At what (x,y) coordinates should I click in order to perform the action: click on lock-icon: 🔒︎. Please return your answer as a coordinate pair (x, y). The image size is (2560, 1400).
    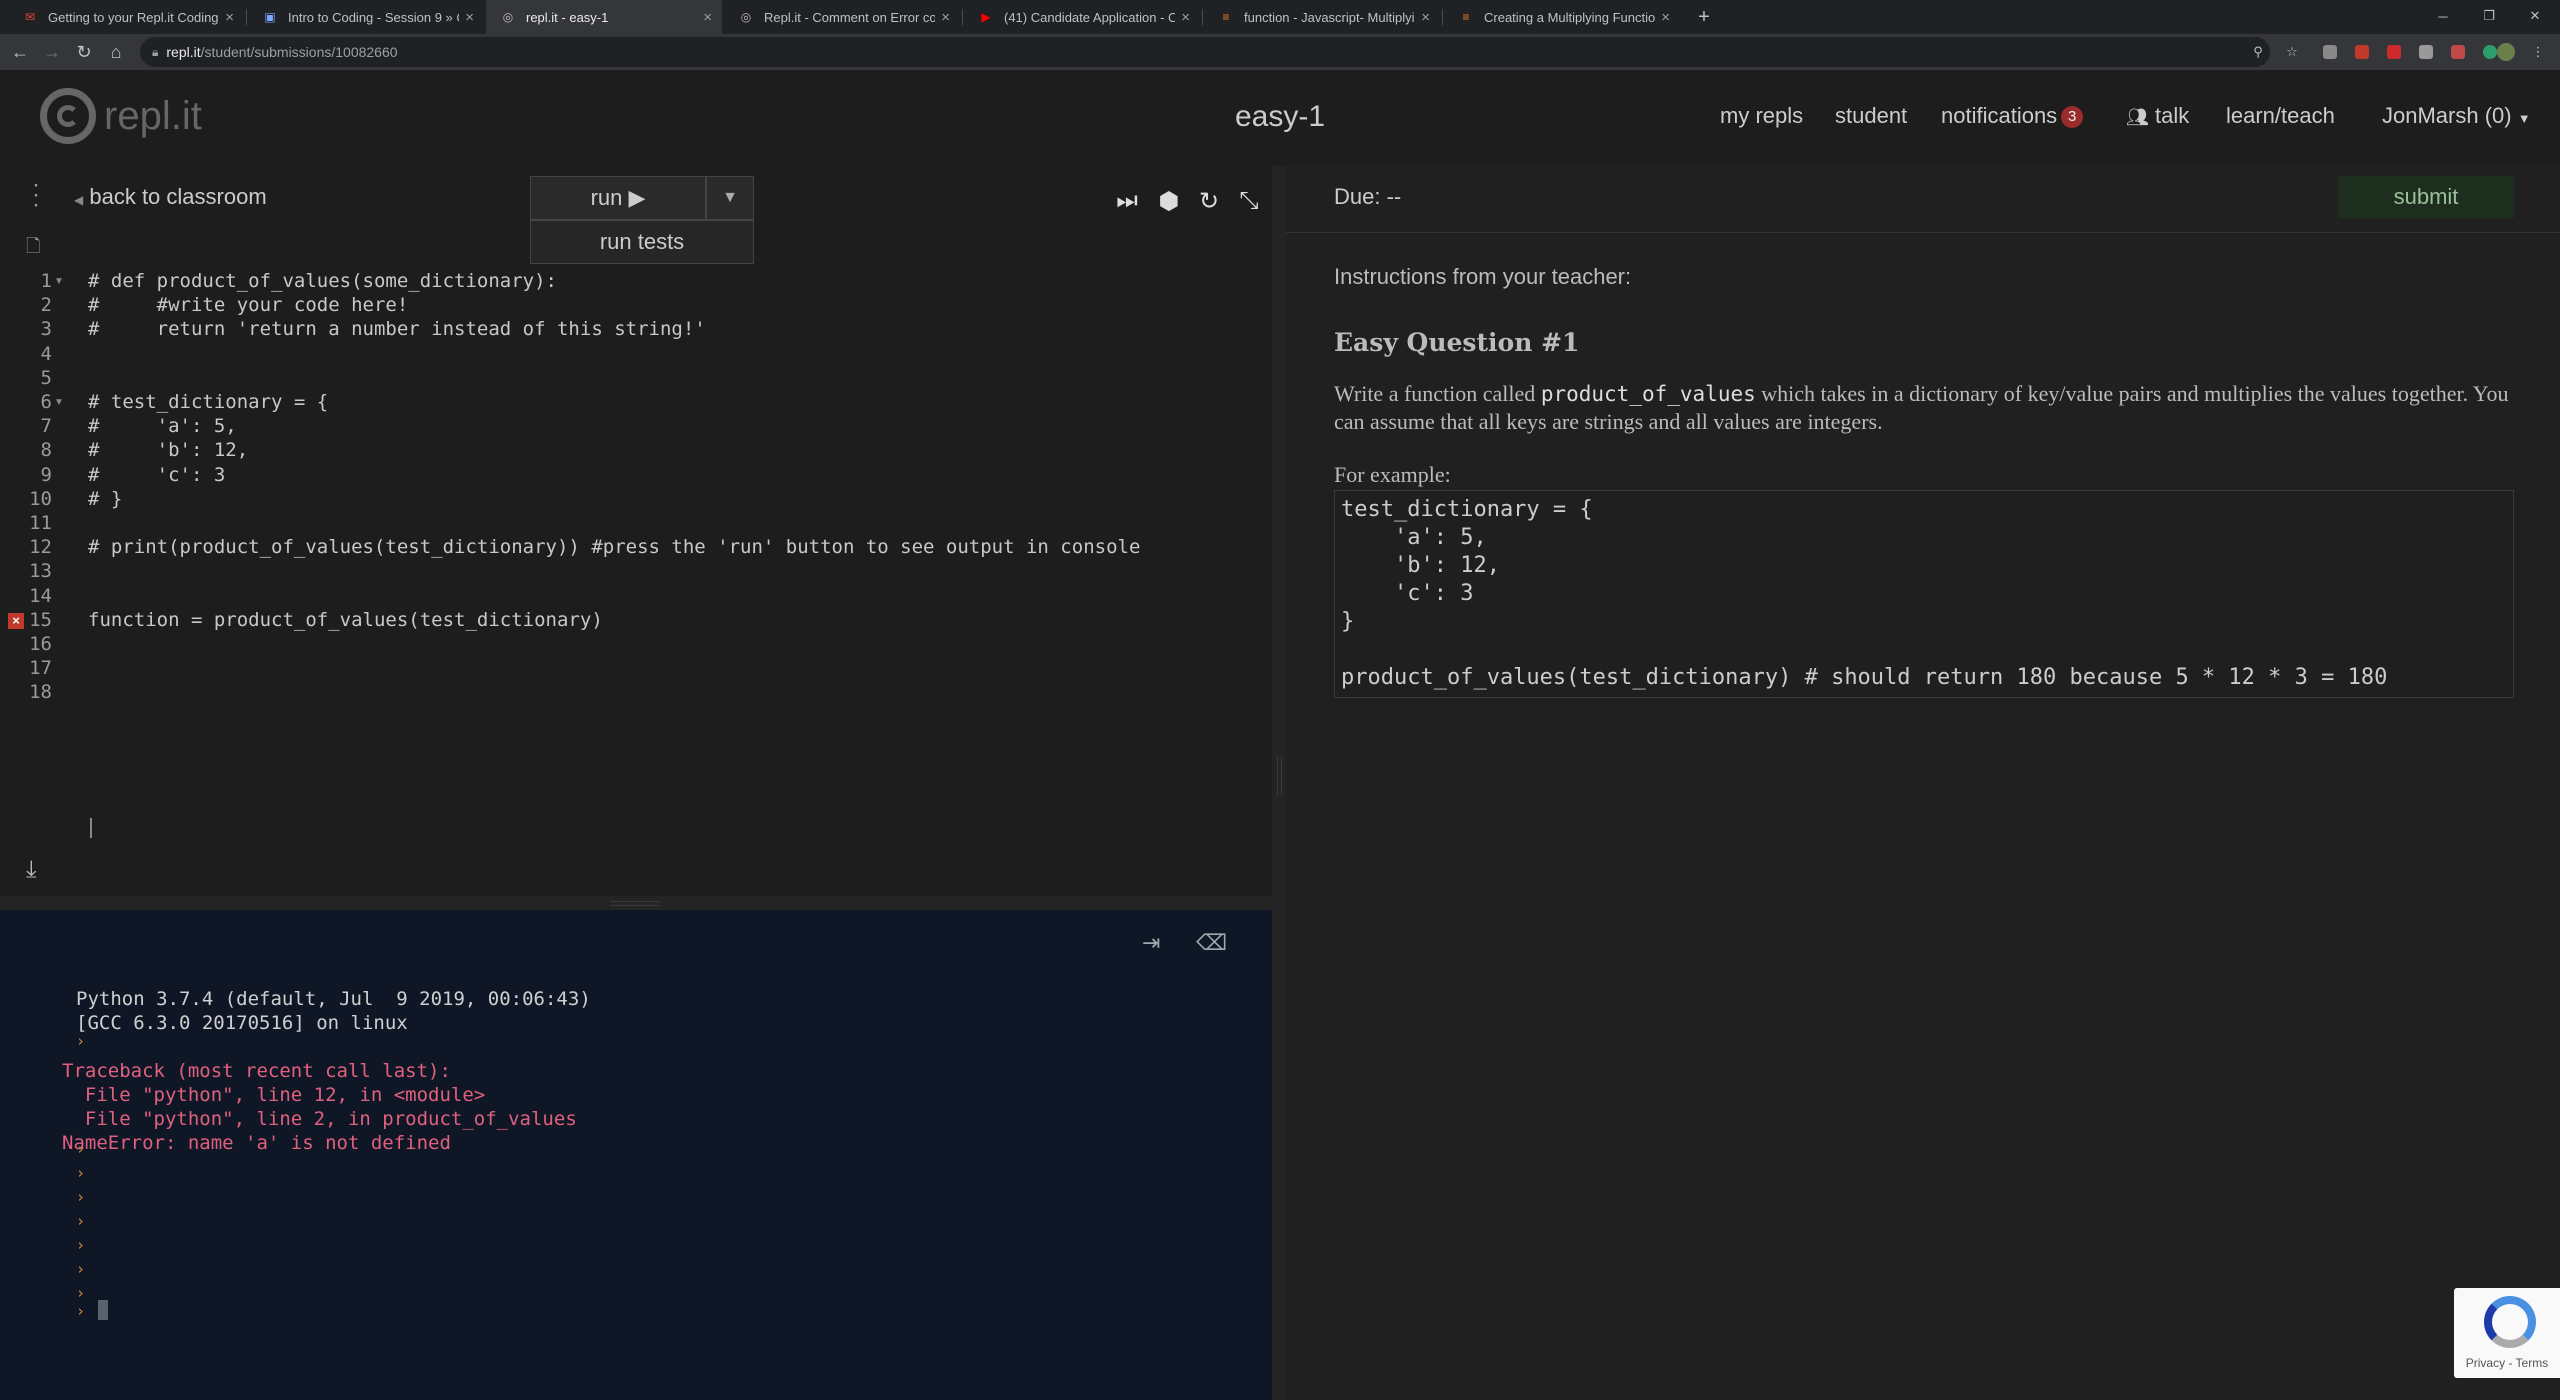
    Looking at the image, I should click on (155, 51).